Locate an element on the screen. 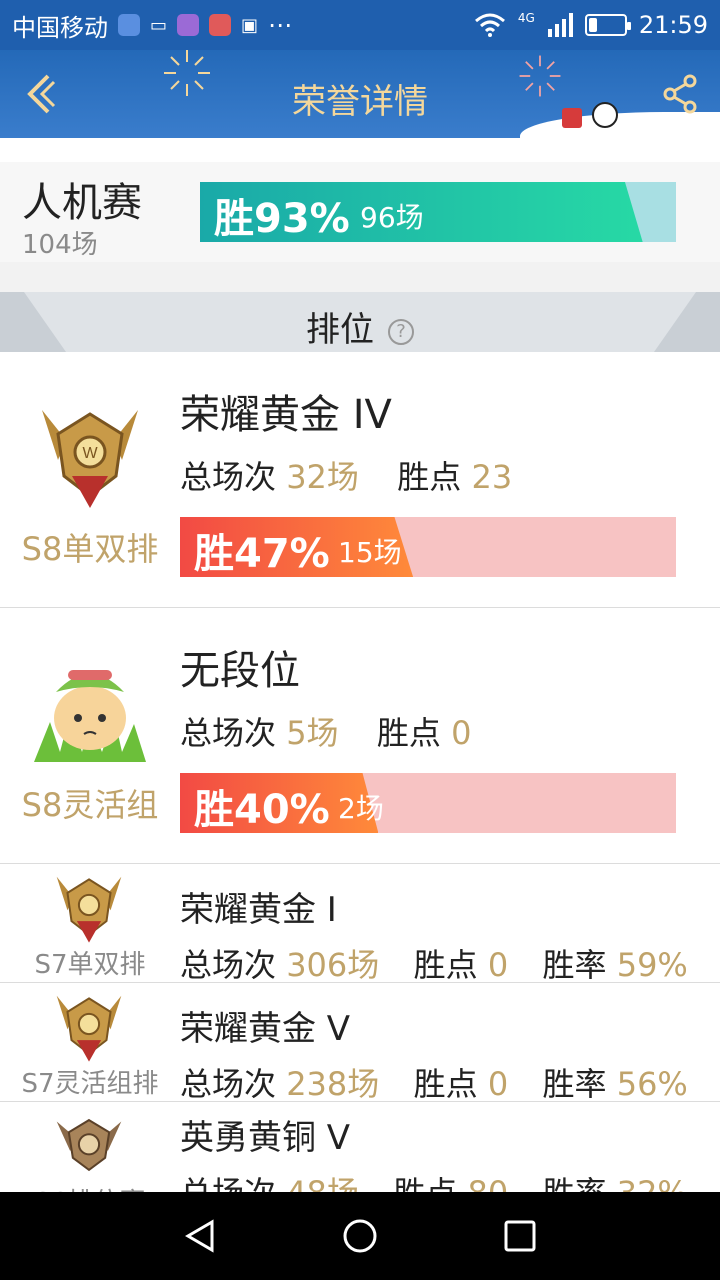 This screenshot has width=720, height=1280. rank-stats: 总场次 48场 胜点 80 胜率 32% is located at coordinates (434, 1180).